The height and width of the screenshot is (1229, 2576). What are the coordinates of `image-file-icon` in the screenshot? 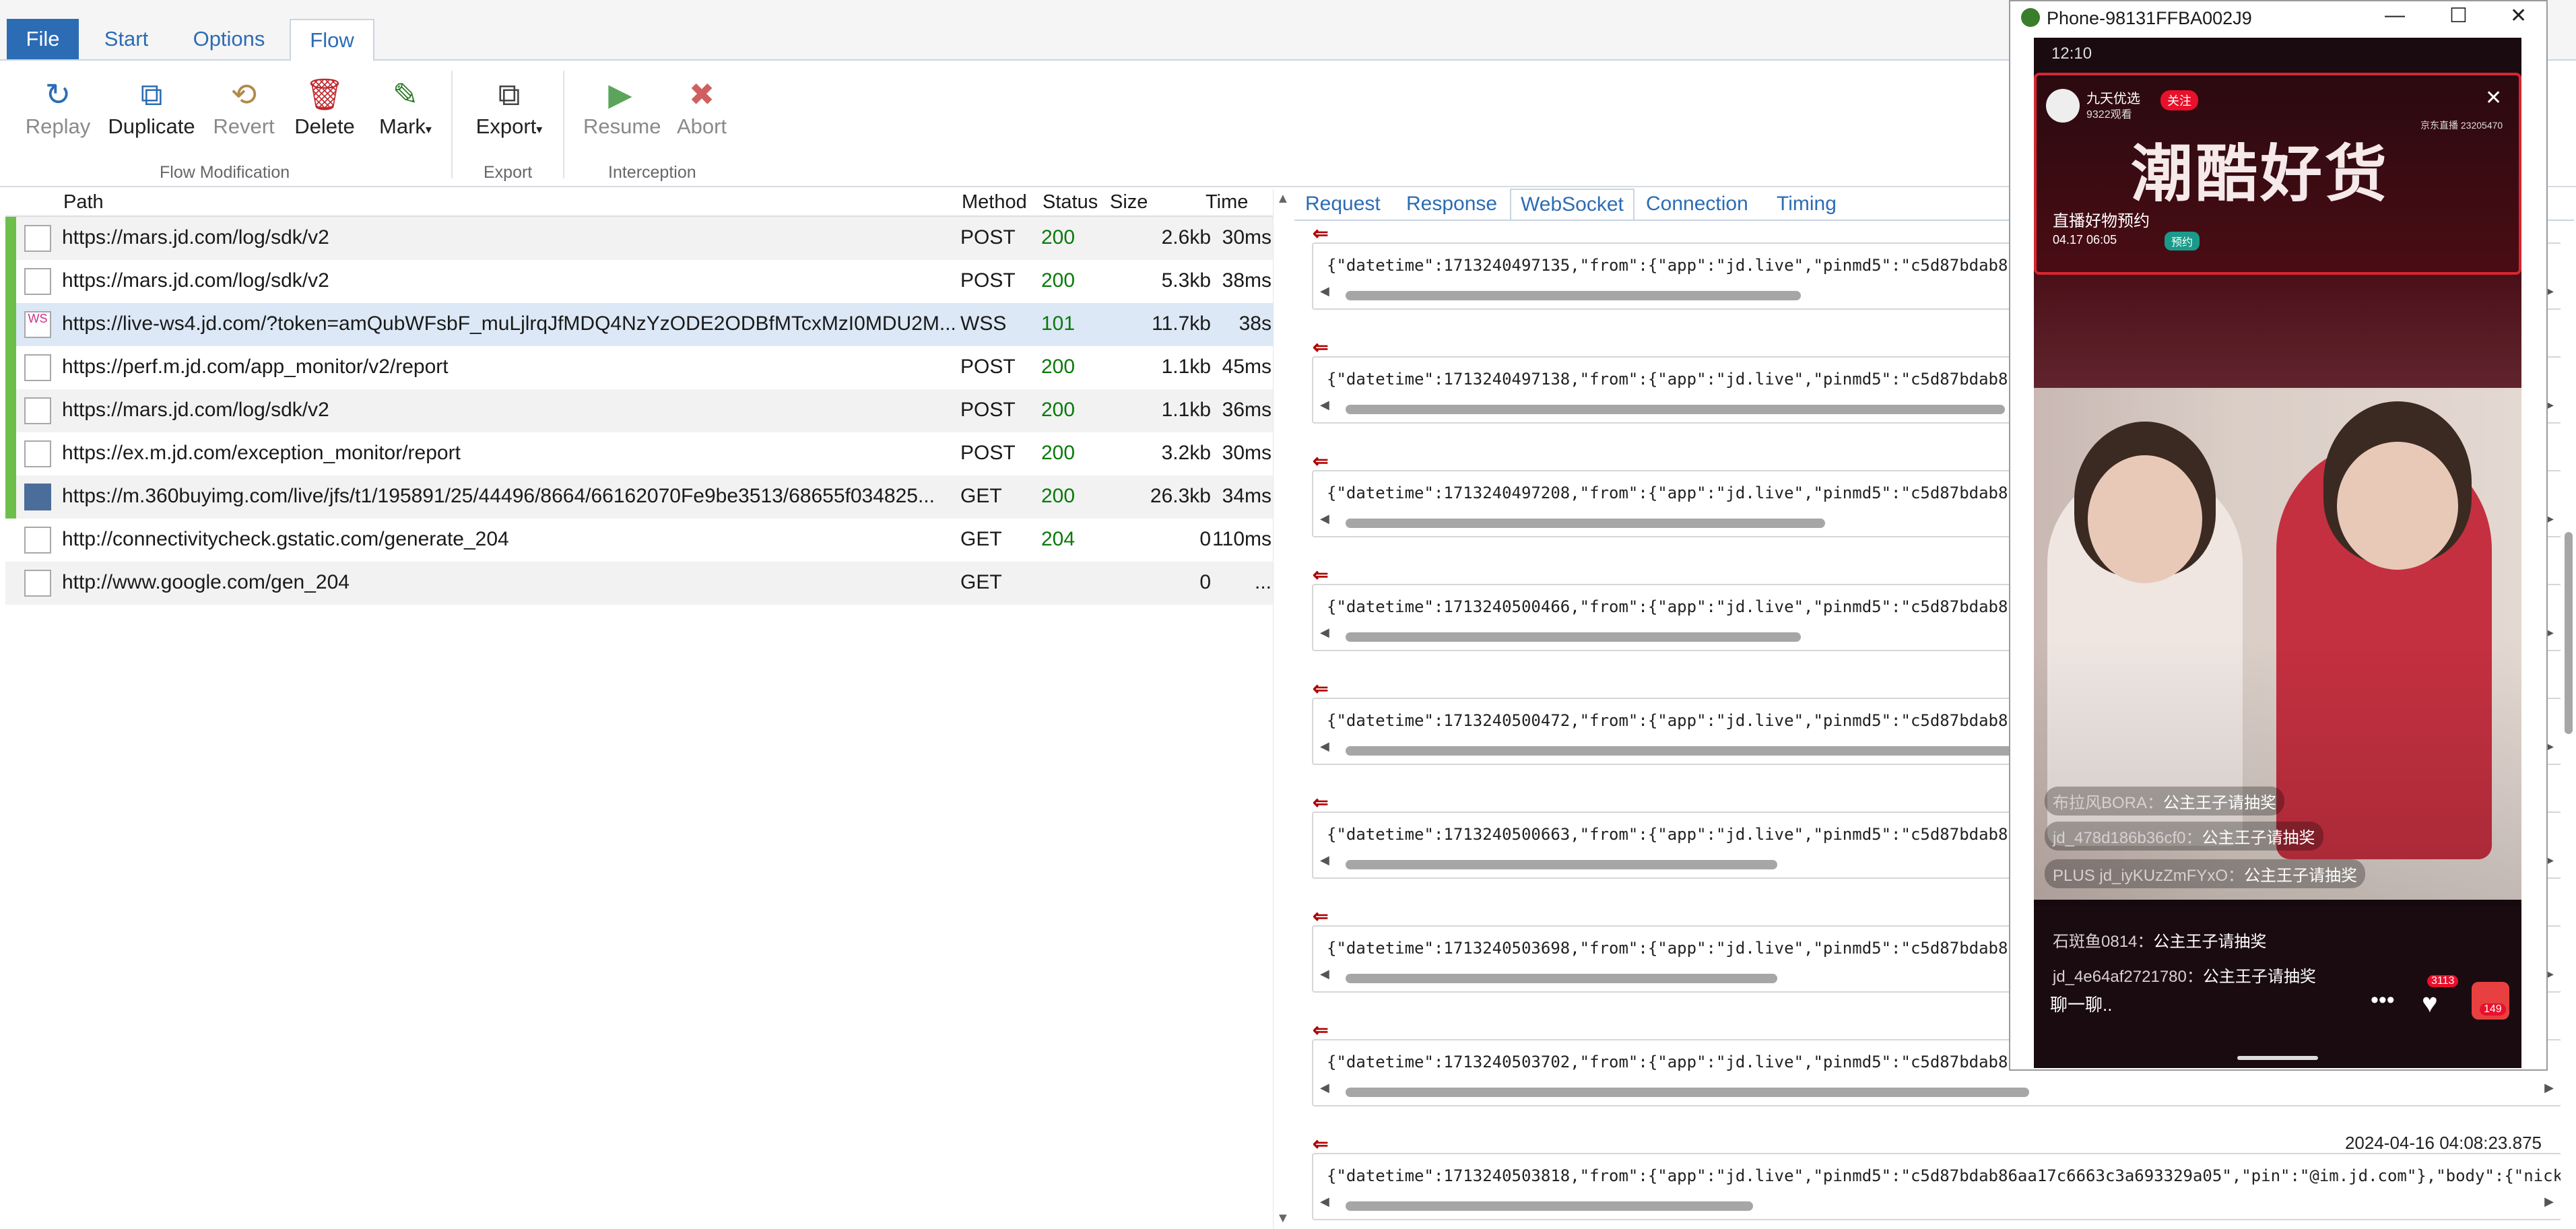 It's located at (37, 497).